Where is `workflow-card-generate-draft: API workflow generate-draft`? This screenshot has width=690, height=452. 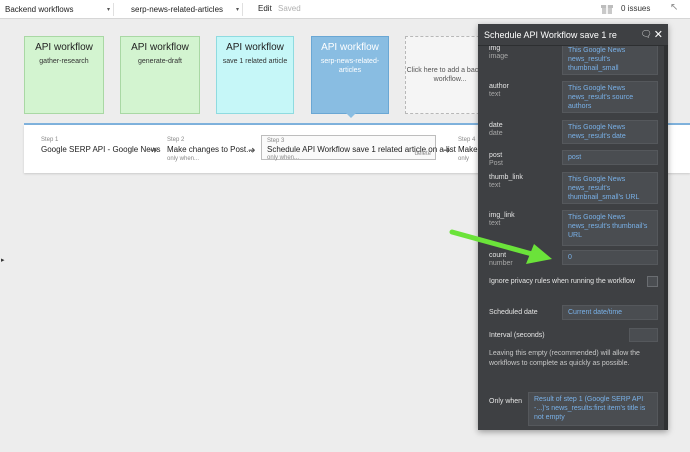 workflow-card-generate-draft: API workflow generate-draft is located at coordinates (160, 75).